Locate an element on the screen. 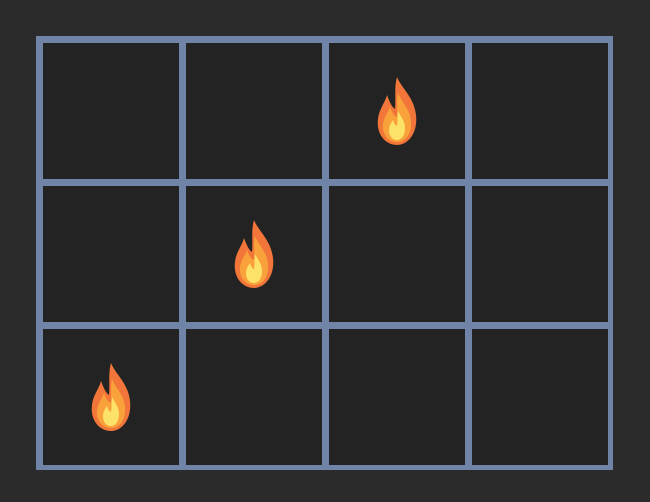 This screenshot has height=502, width=650. grid-cell-r1-c2 is located at coordinates (397, 254).